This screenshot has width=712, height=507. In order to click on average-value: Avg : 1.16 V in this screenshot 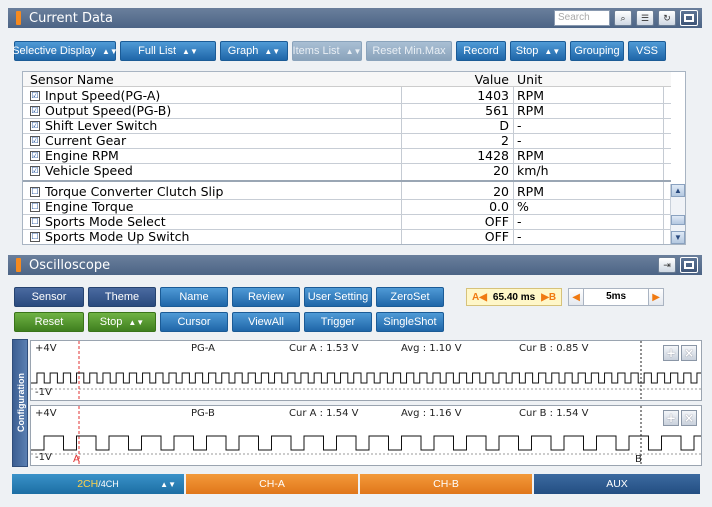, I will do `click(431, 413)`.